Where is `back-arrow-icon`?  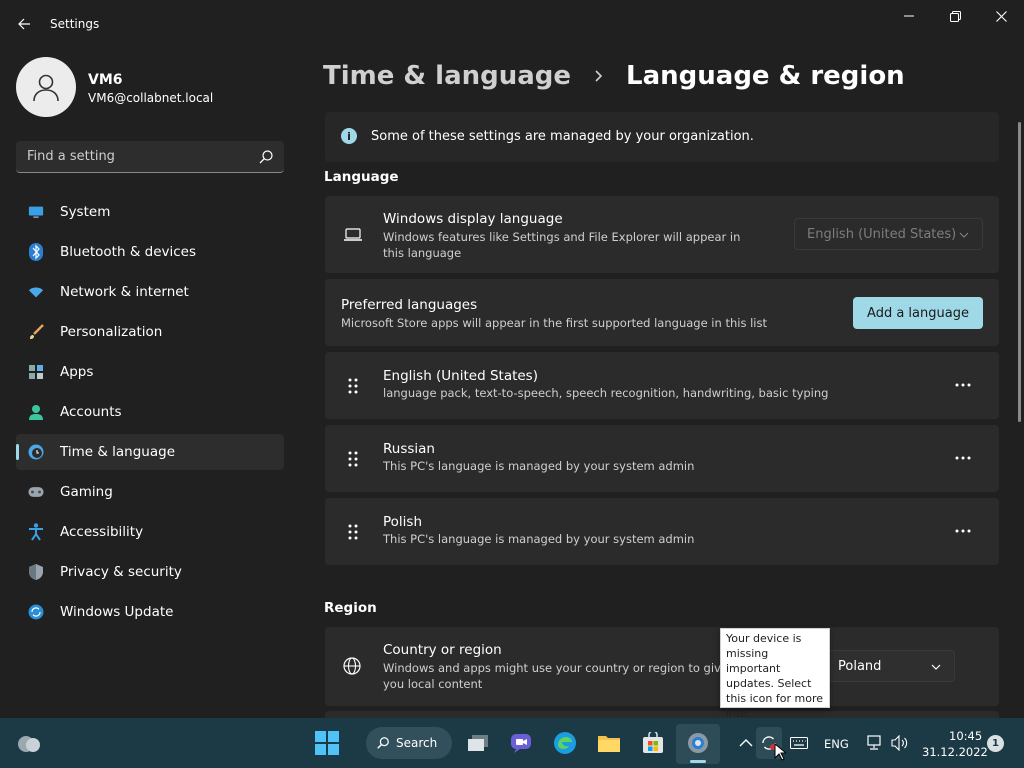
back-arrow-icon is located at coordinates (24, 24).